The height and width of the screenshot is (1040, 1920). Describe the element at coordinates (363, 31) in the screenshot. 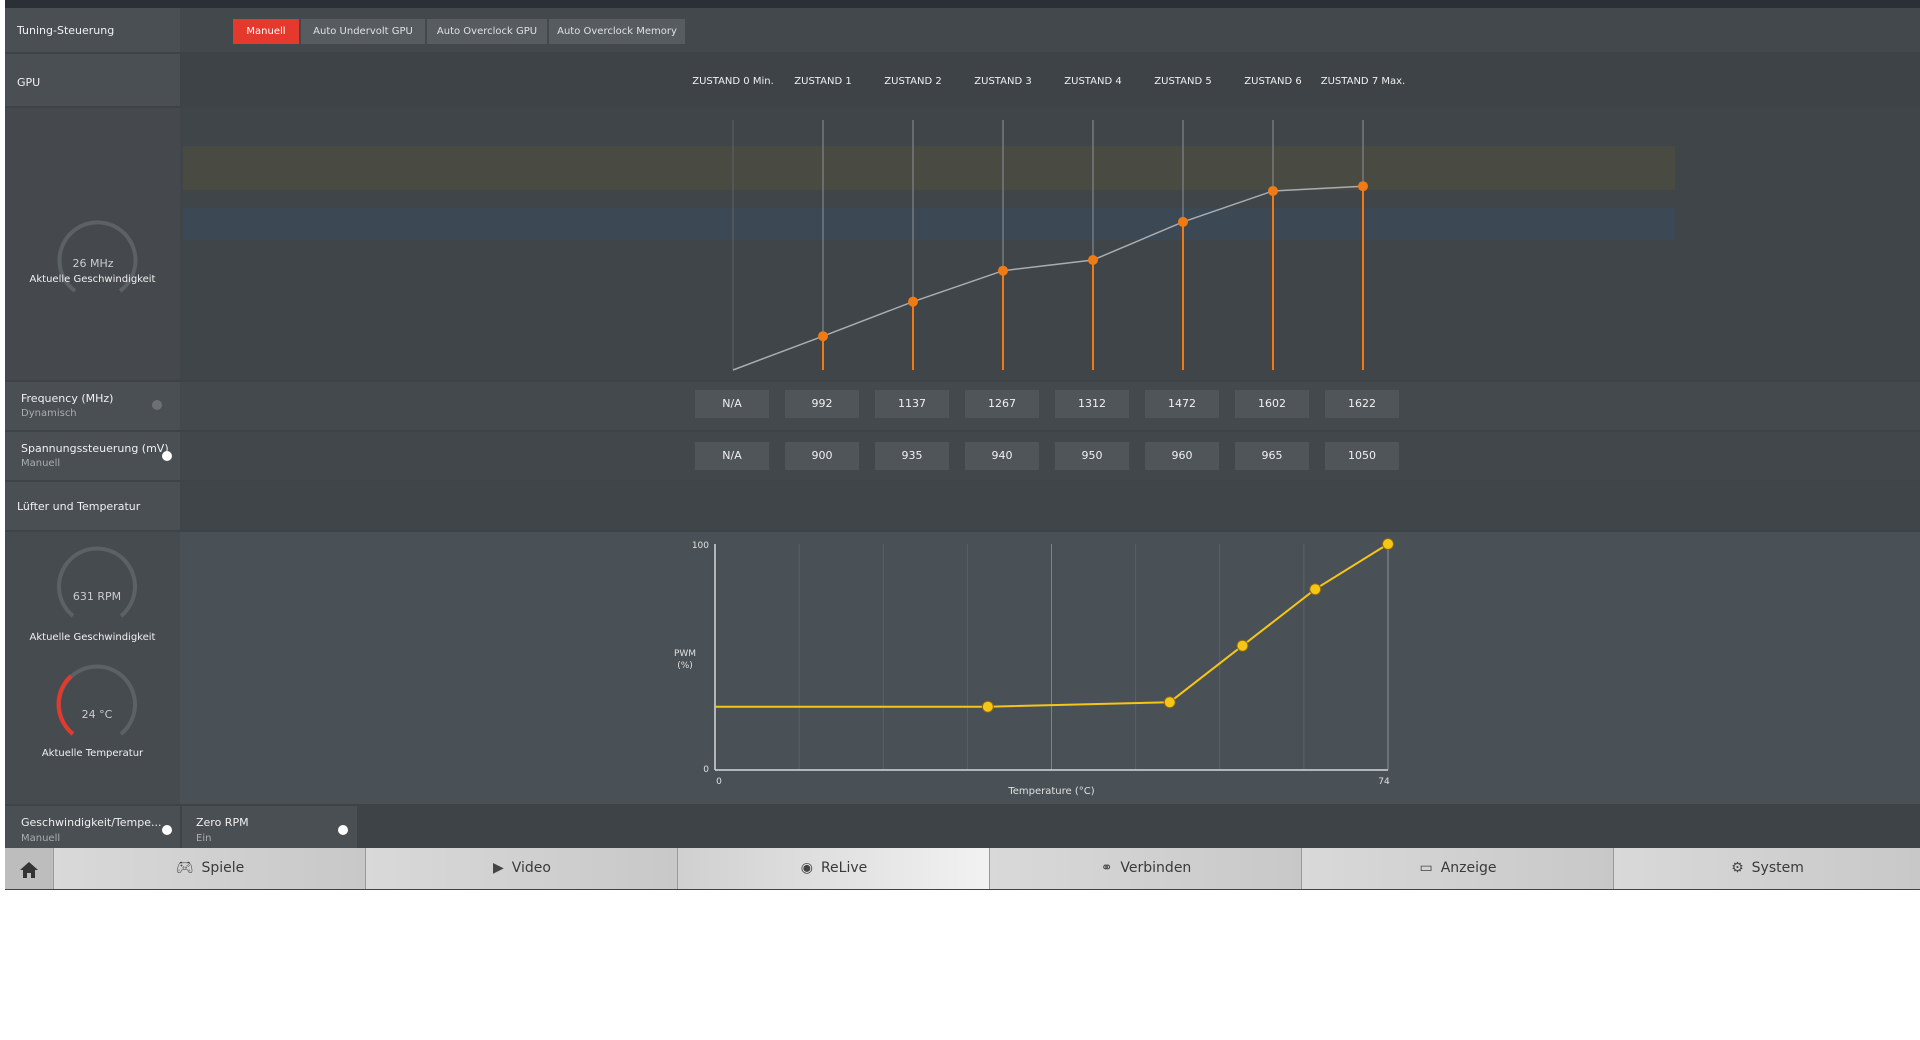

I see `tab-auto-undervolt-gpu: Auto Undervolt GPU` at that location.